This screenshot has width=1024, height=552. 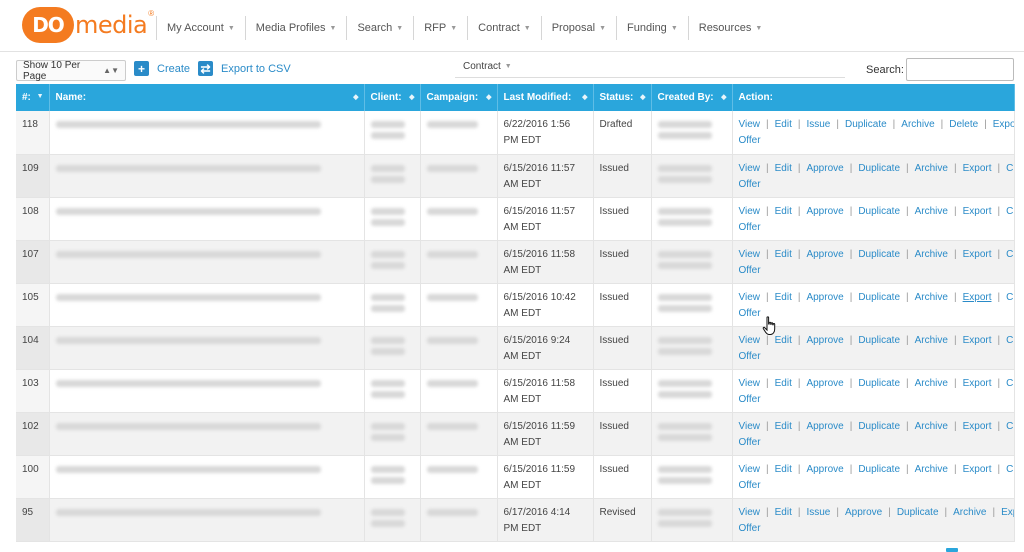 I want to click on export-csv-button: ⇄ Export to CSV, so click(x=244, y=68).